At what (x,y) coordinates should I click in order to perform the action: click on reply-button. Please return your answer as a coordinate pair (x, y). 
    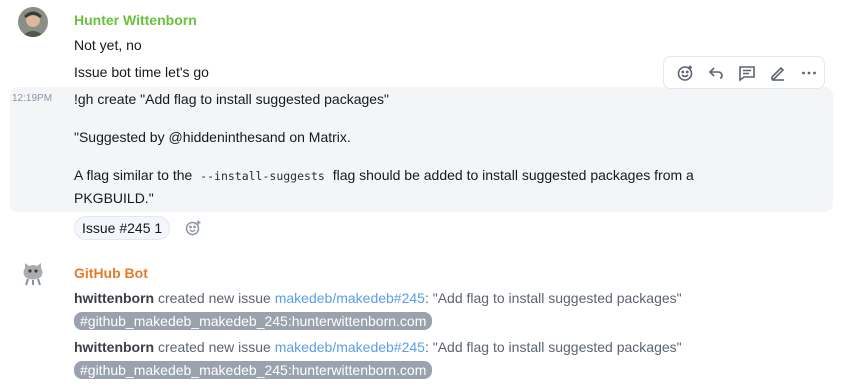
    Looking at the image, I should click on (716, 73).